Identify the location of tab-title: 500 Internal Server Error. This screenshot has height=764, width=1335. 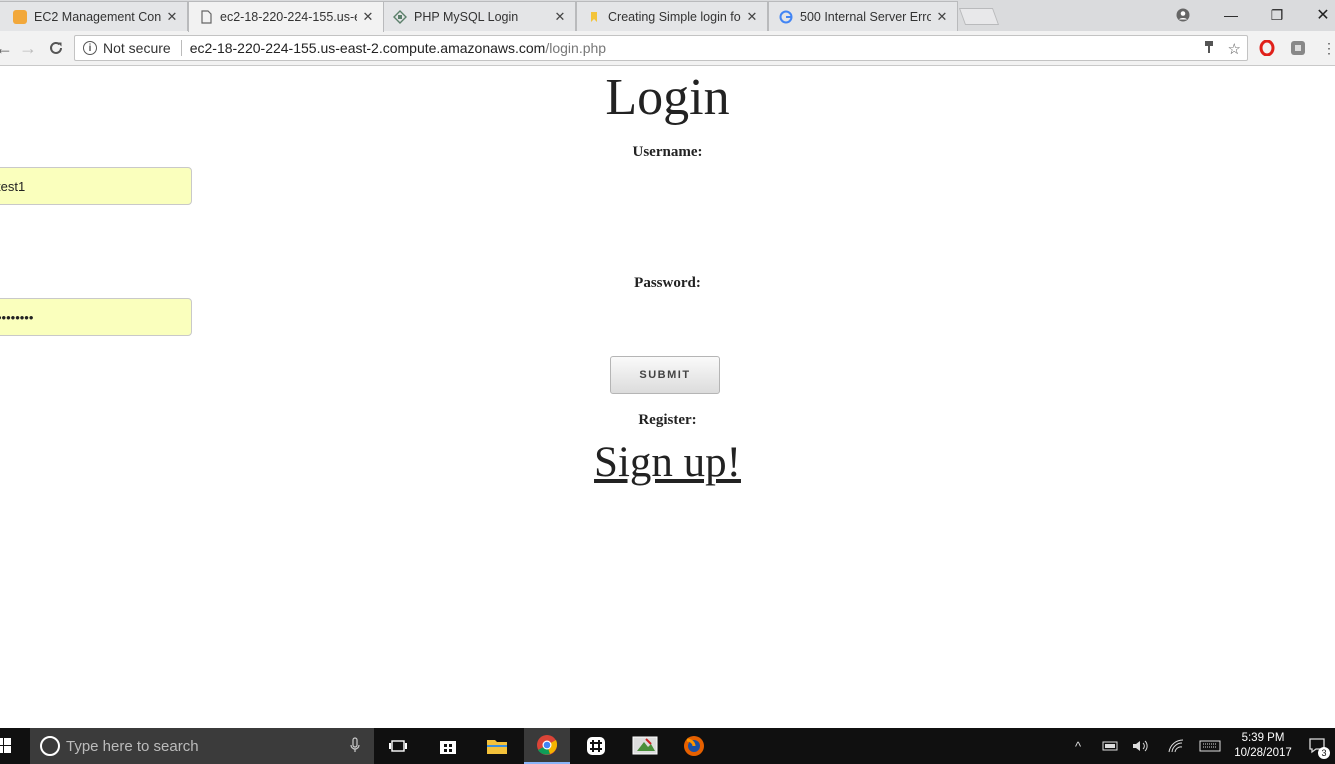
(865, 16).